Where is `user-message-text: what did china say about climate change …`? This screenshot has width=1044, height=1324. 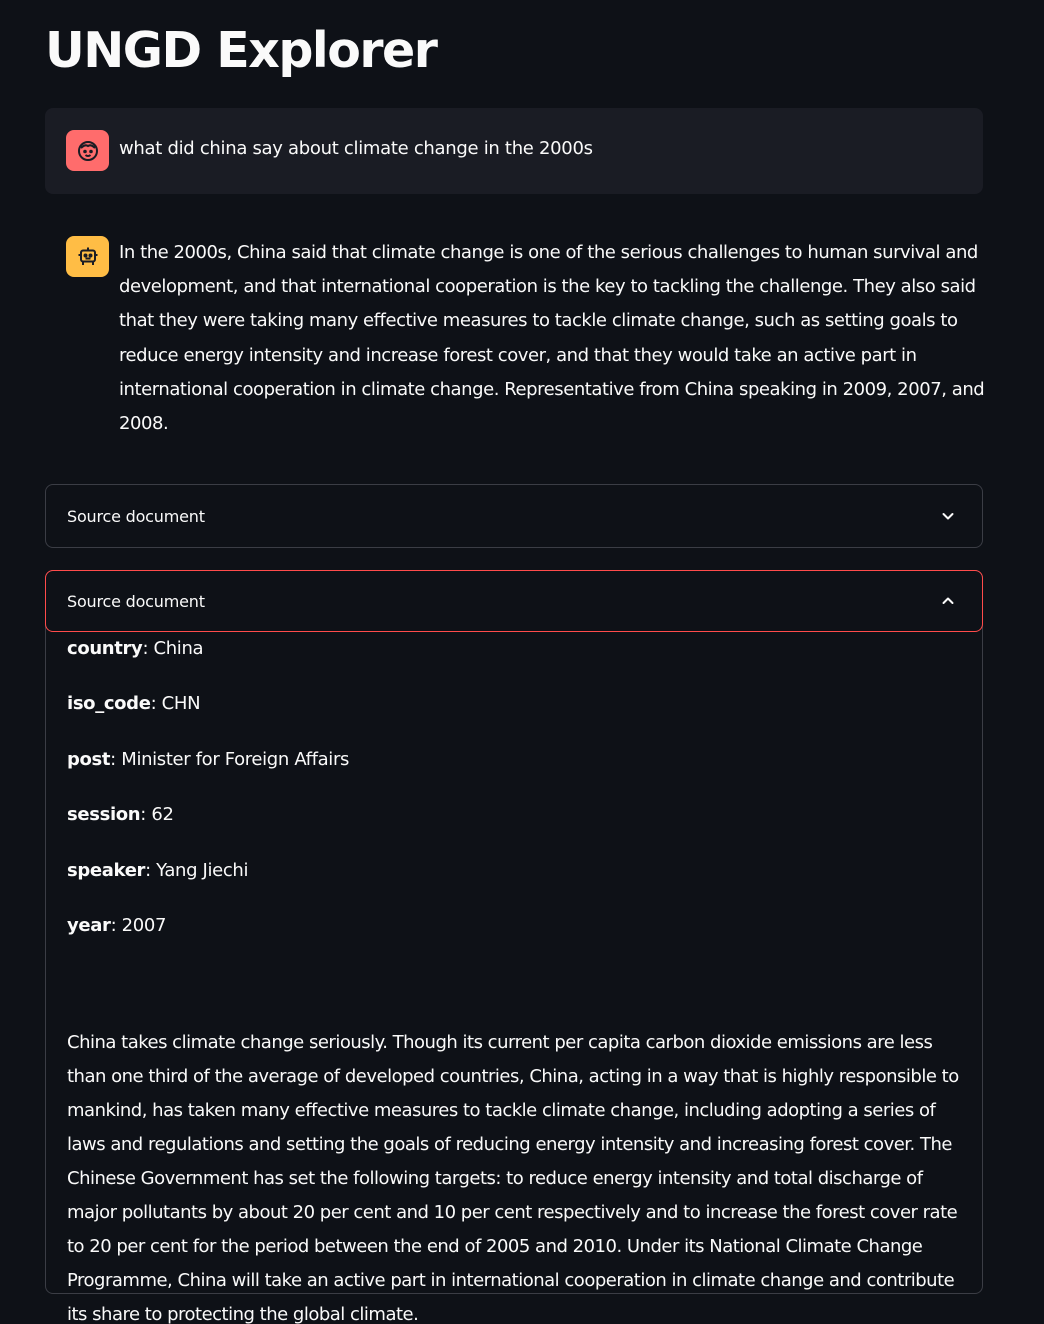
user-message-text: what did china say about climate change … is located at coordinates (356, 148).